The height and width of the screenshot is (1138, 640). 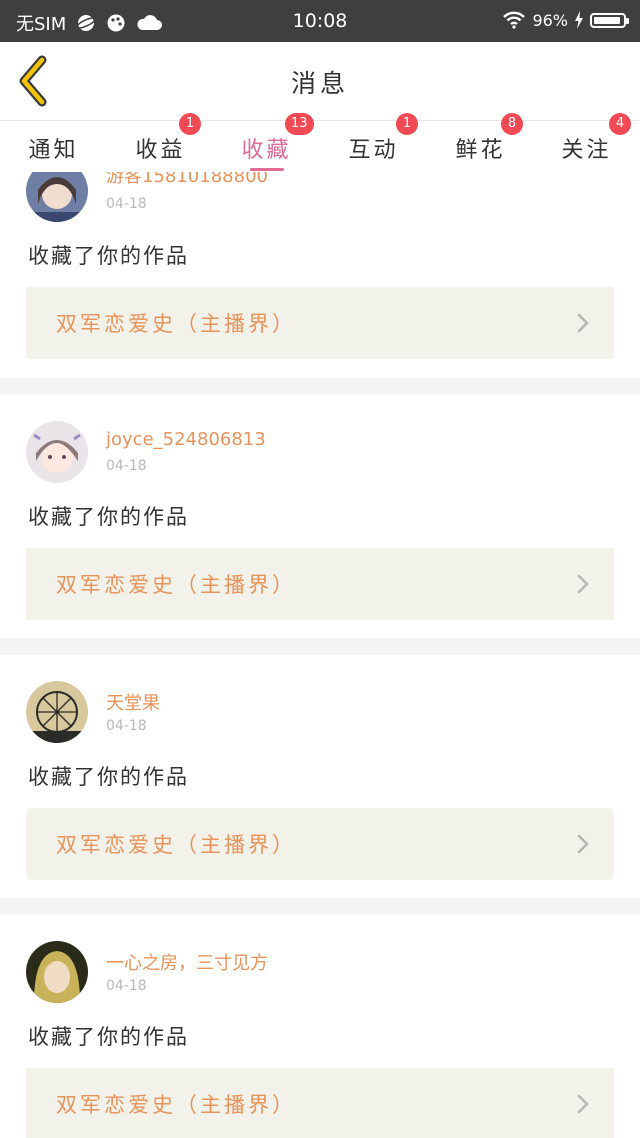 I want to click on tab-label: 收藏, so click(x=266, y=150).